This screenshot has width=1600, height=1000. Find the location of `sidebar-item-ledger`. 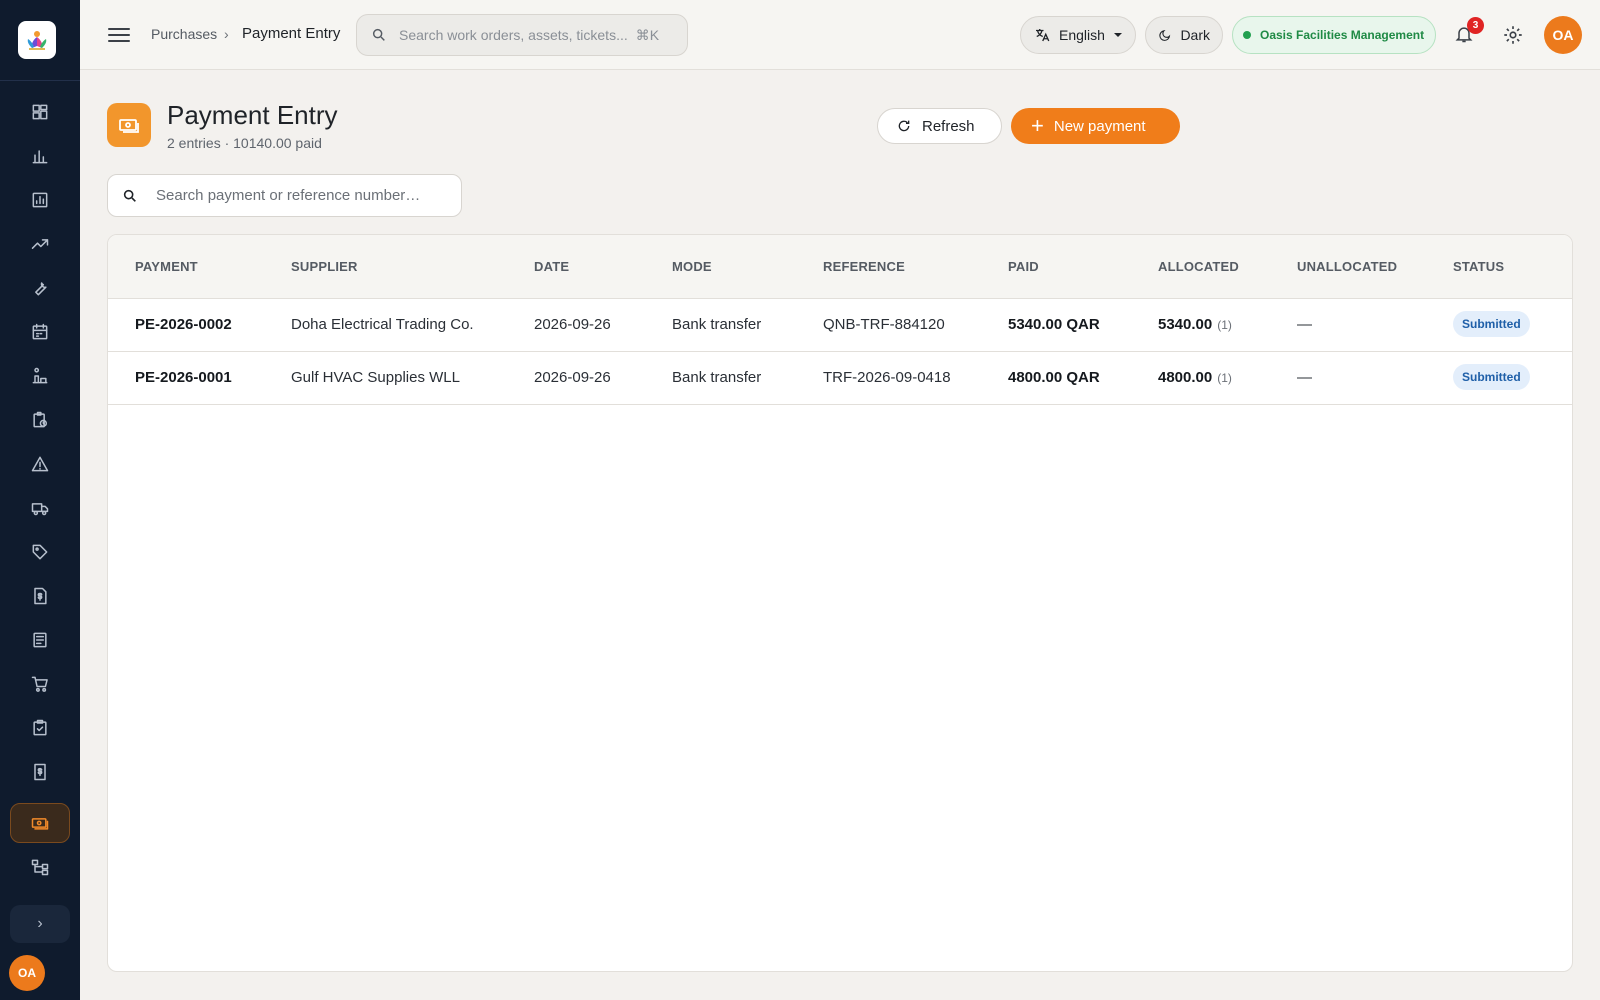

sidebar-item-ledger is located at coordinates (40, 640).